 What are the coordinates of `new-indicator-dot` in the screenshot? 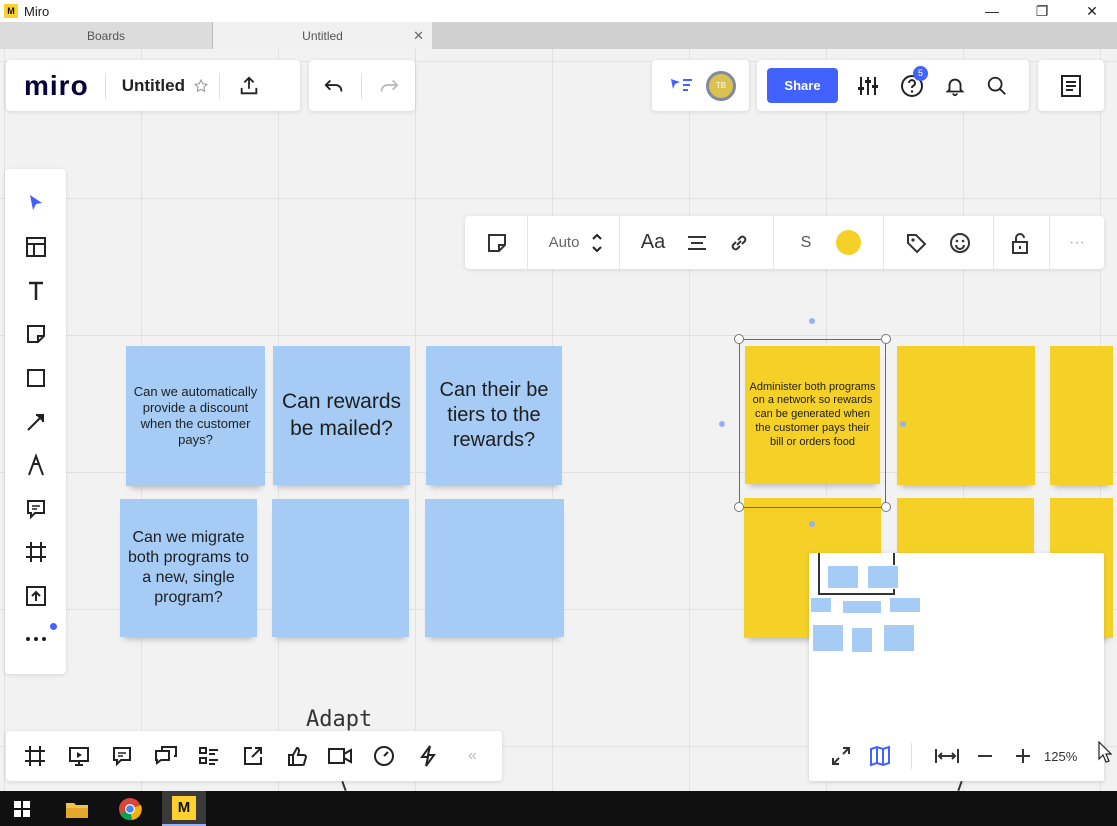 It's located at (53, 626).